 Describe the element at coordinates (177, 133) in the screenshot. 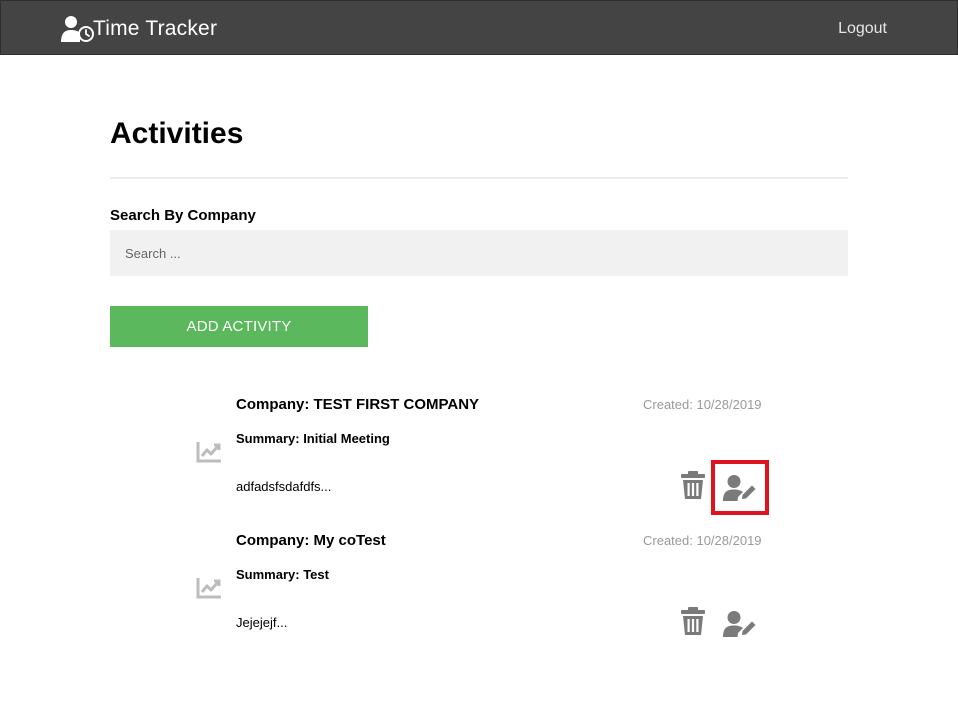

I see `page-title: Activities` at that location.